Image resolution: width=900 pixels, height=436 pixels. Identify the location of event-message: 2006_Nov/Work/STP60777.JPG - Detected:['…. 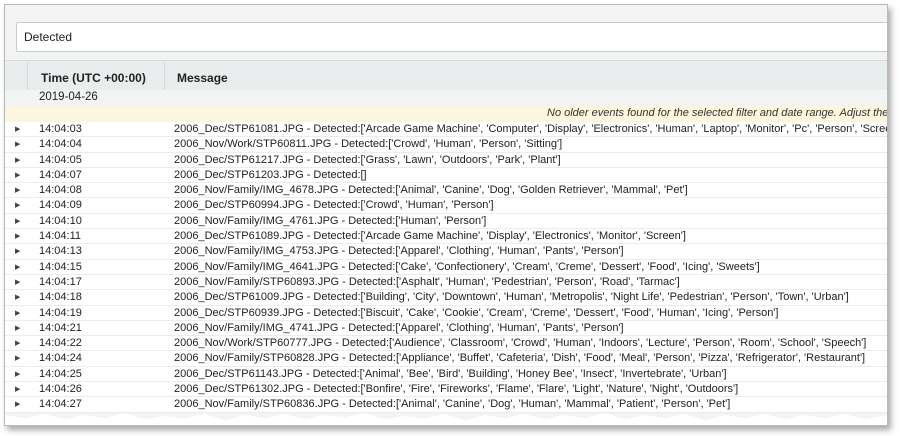
(520, 343).